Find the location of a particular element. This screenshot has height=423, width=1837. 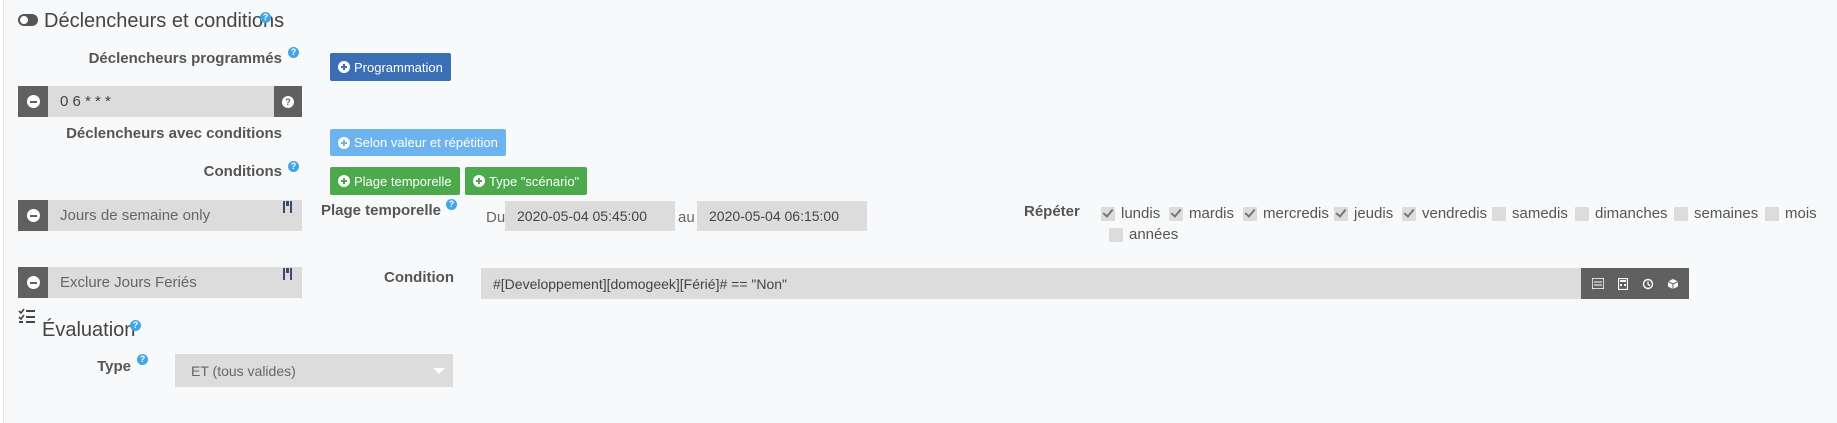

from-datetime-input: 2020-05-04 05:45:00 is located at coordinates (590, 216).